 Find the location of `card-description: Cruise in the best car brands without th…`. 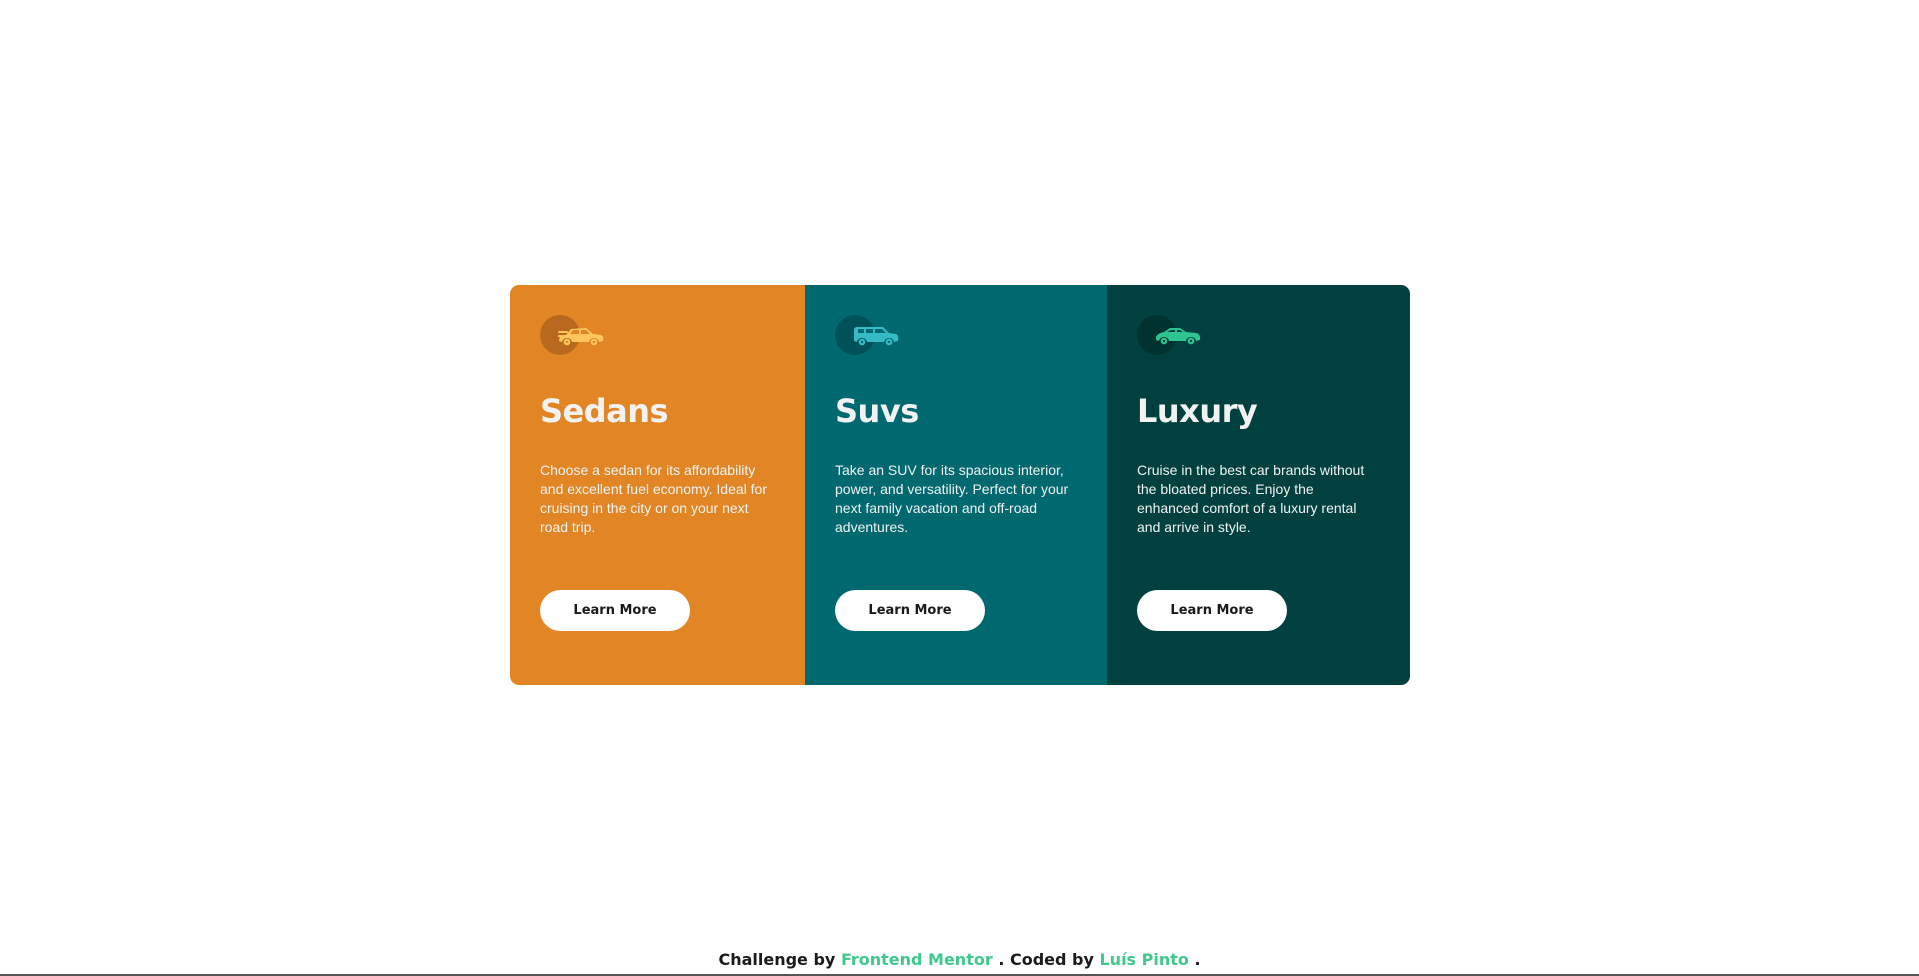

card-description: Cruise in the best car brands without th… is located at coordinates (1251, 498).